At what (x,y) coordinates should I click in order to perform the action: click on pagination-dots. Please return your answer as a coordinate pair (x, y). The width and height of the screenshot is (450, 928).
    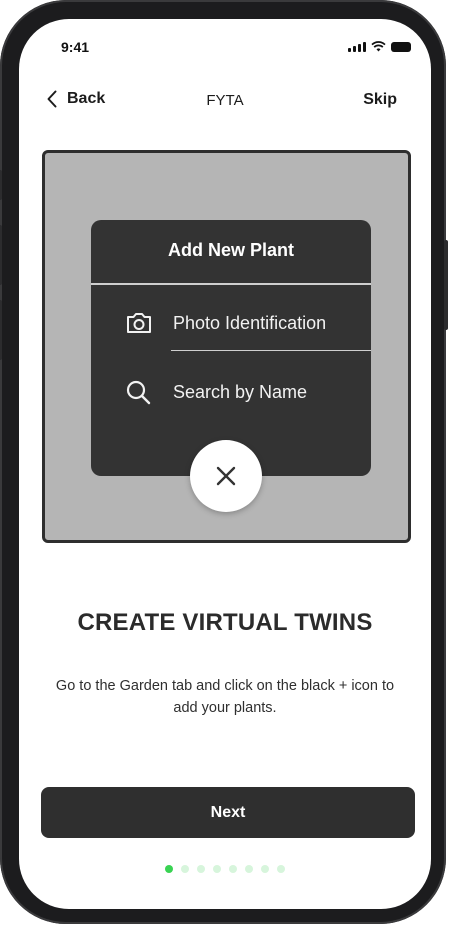
    Looking at the image, I should click on (225, 869).